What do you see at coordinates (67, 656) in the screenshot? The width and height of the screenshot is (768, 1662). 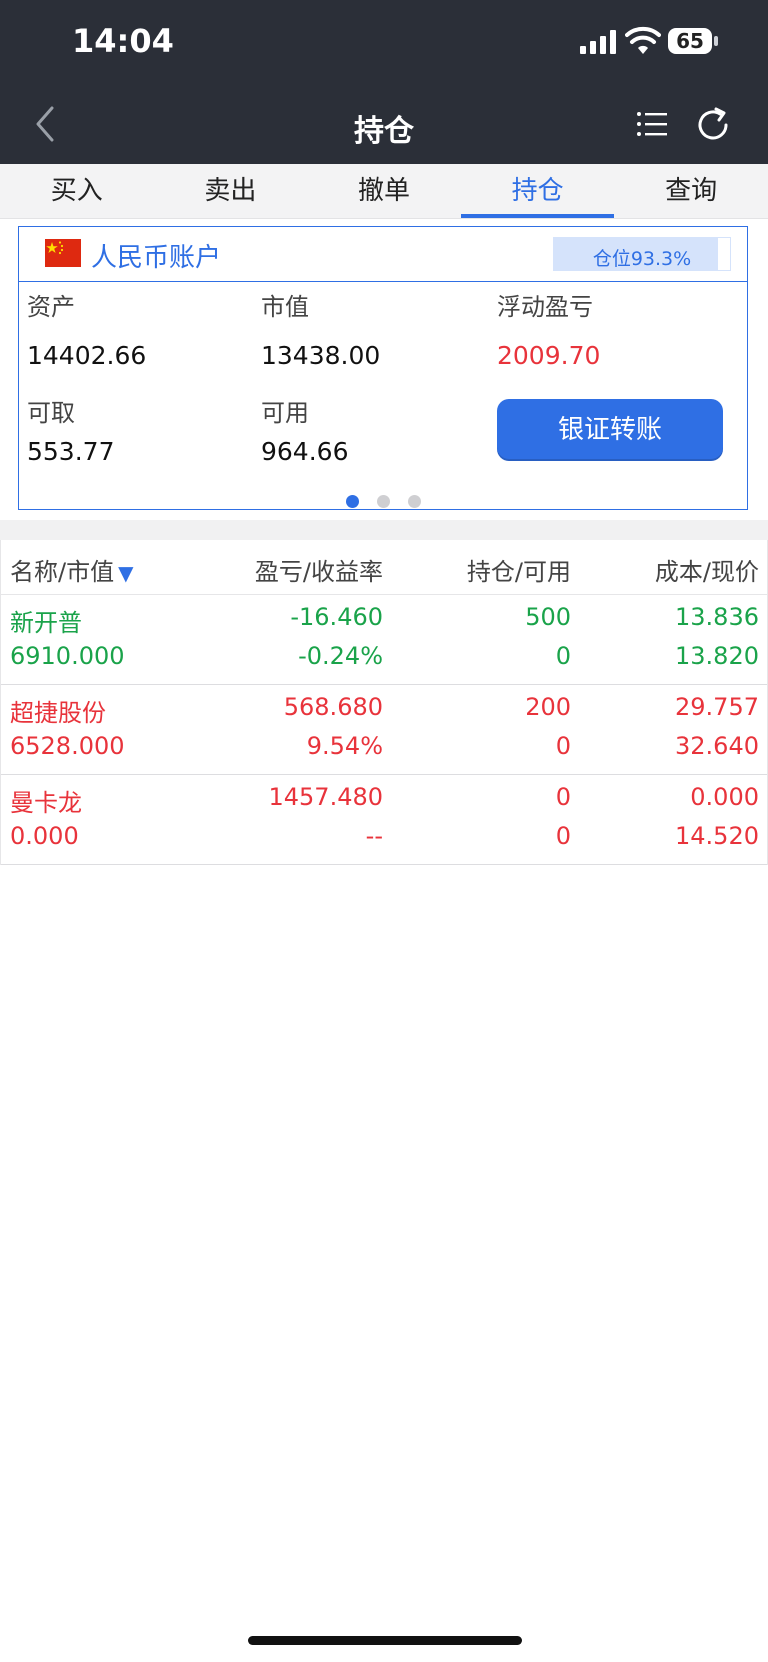 I see `stock-market-value: 6910.000` at bounding box center [67, 656].